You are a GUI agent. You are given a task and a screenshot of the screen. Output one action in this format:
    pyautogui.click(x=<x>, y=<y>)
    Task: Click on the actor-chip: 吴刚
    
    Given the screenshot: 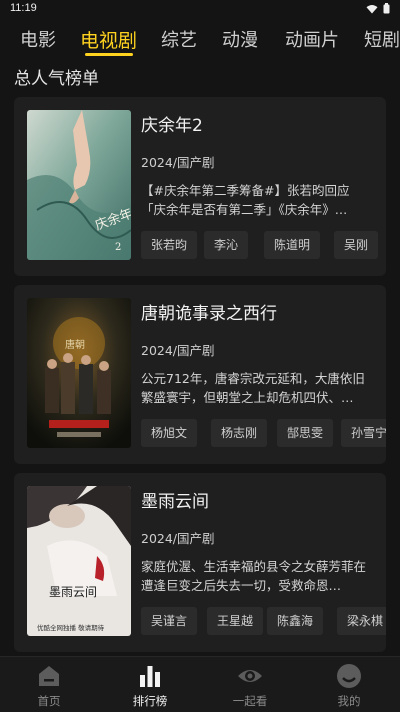 What is the action you would take?
    pyautogui.click(x=356, y=245)
    